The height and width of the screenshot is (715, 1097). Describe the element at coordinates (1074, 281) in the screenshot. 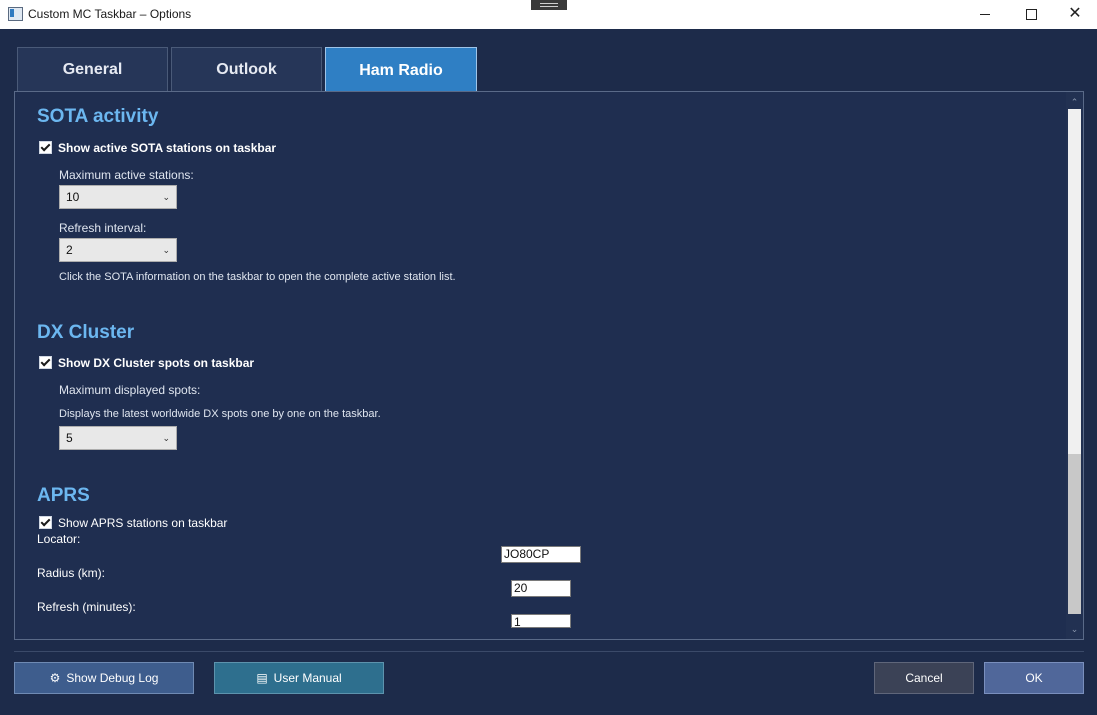

I see `scroll-track` at that location.